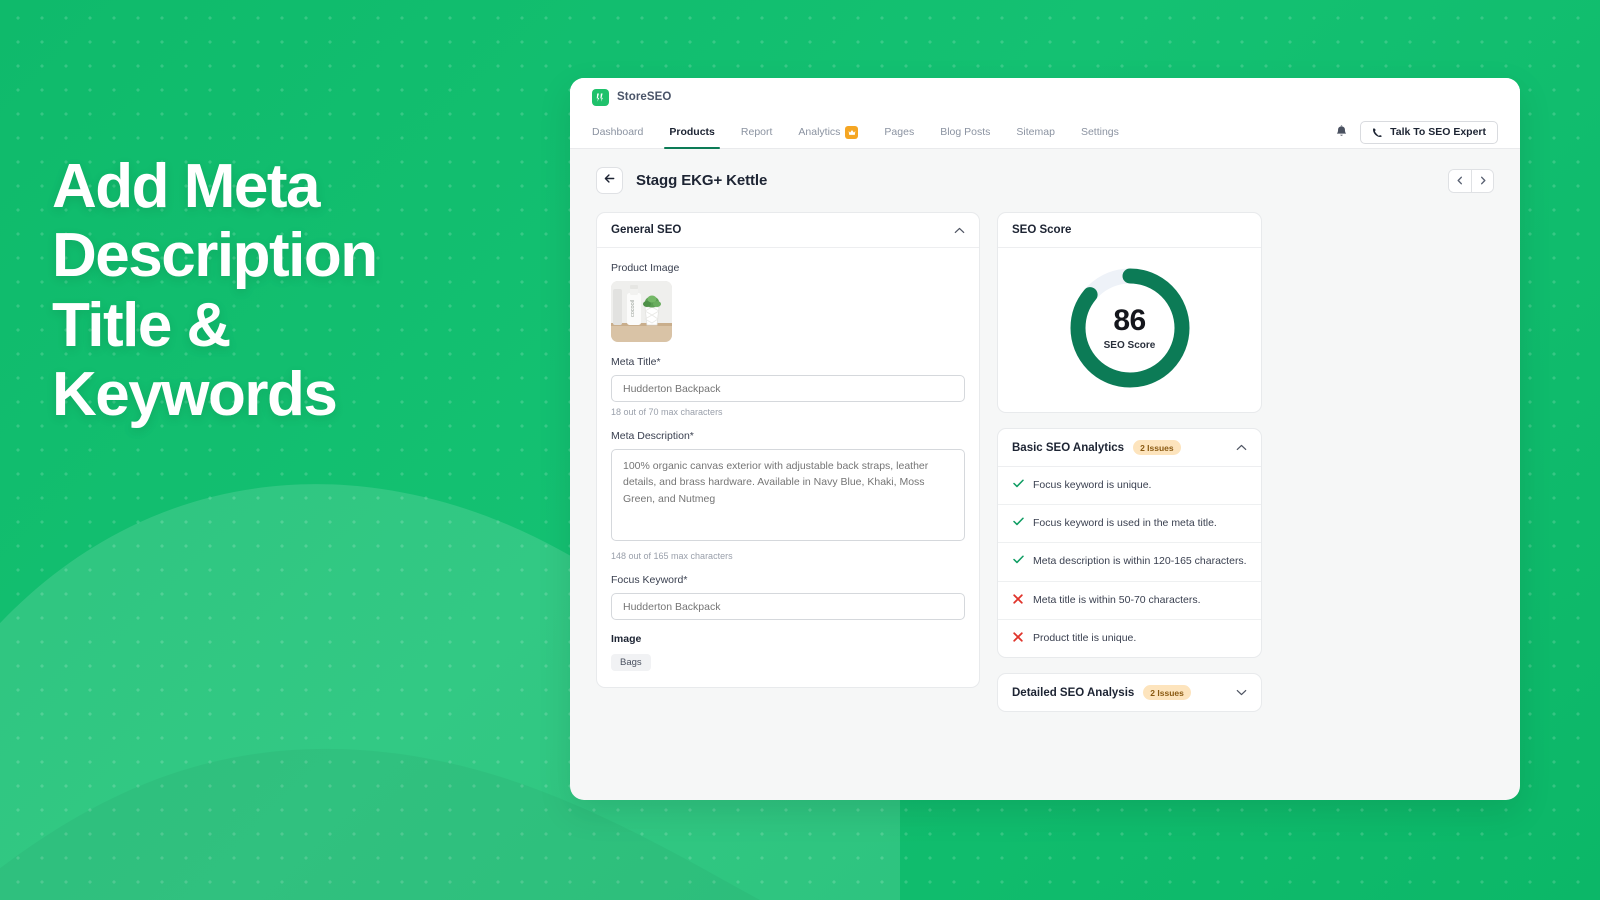 The width and height of the screenshot is (1600, 900). Describe the element at coordinates (819, 132) in the screenshot. I see `nav-label: Analytics` at that location.